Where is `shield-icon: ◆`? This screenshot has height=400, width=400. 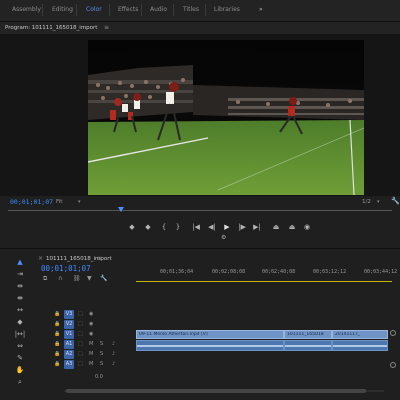 shield-icon: ◆ is located at coordinates (148, 227).